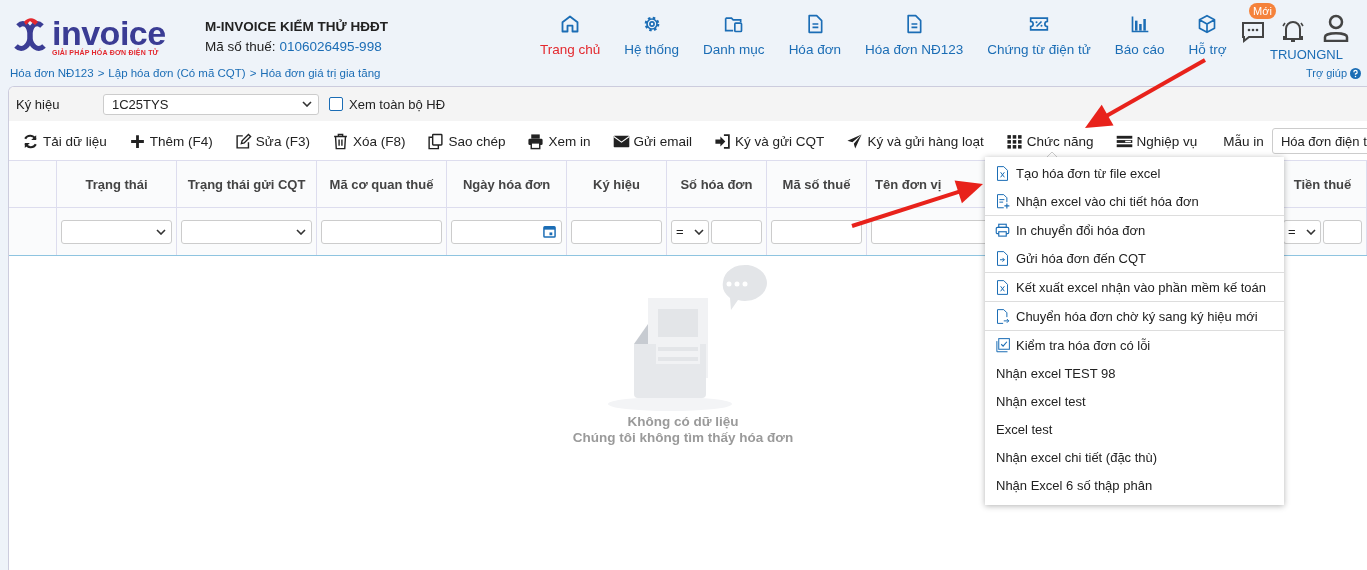  Describe the element at coordinates (1134, 316) in the screenshot. I see `menu-item: Chuyển hóa đơn chờ ký sang ký hiệu mới` at that location.